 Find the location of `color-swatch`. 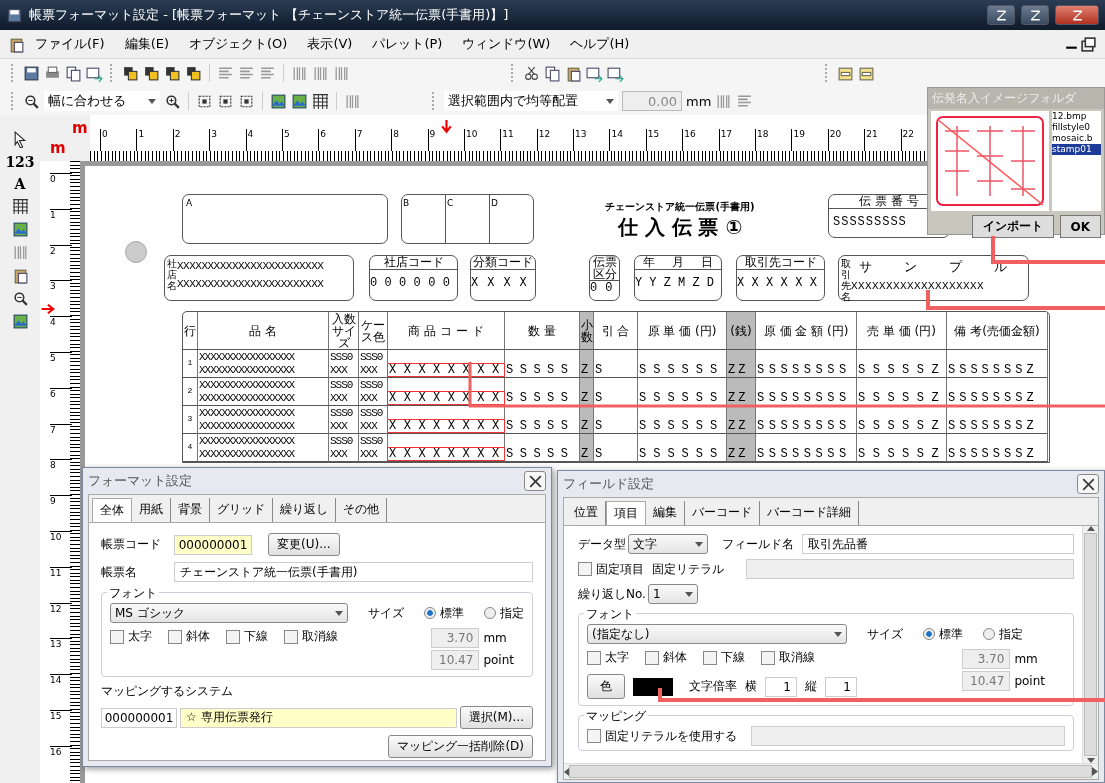

color-swatch is located at coordinates (653, 686).